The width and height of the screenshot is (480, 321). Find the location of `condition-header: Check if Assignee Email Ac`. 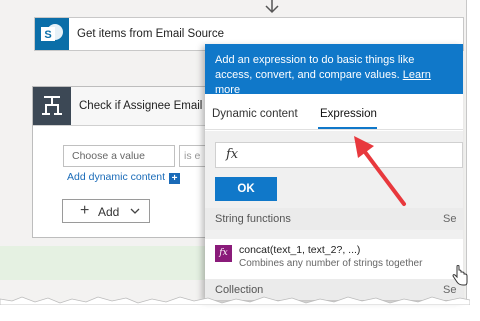

condition-header: Check if Assignee Email Ac is located at coordinates (126, 106).